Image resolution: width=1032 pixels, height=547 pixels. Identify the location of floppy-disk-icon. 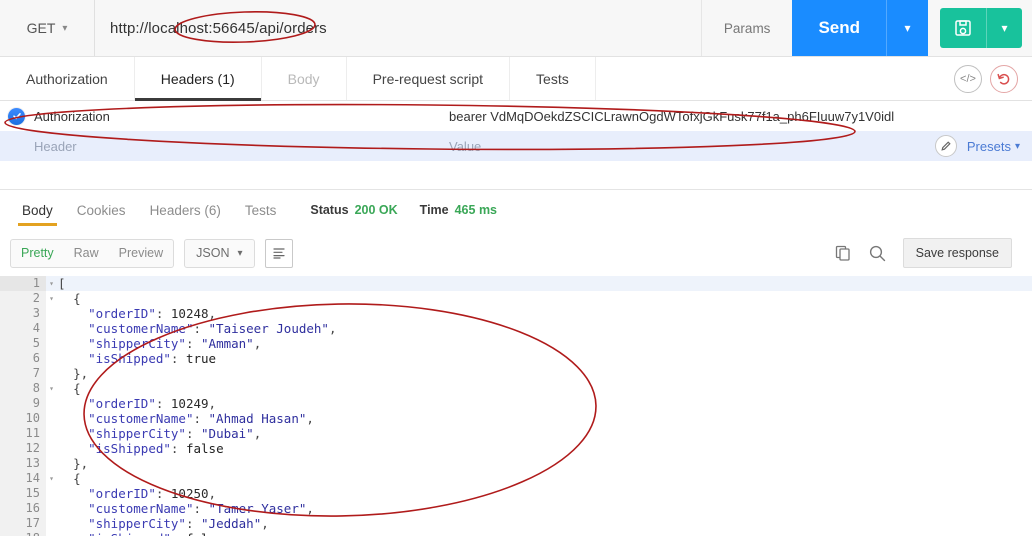
(963, 28).